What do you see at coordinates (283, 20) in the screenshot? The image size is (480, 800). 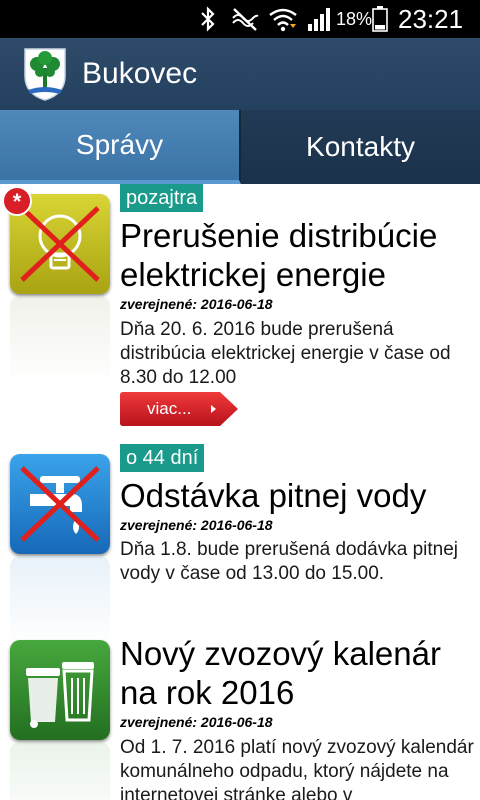 I see `wifi-icon` at bounding box center [283, 20].